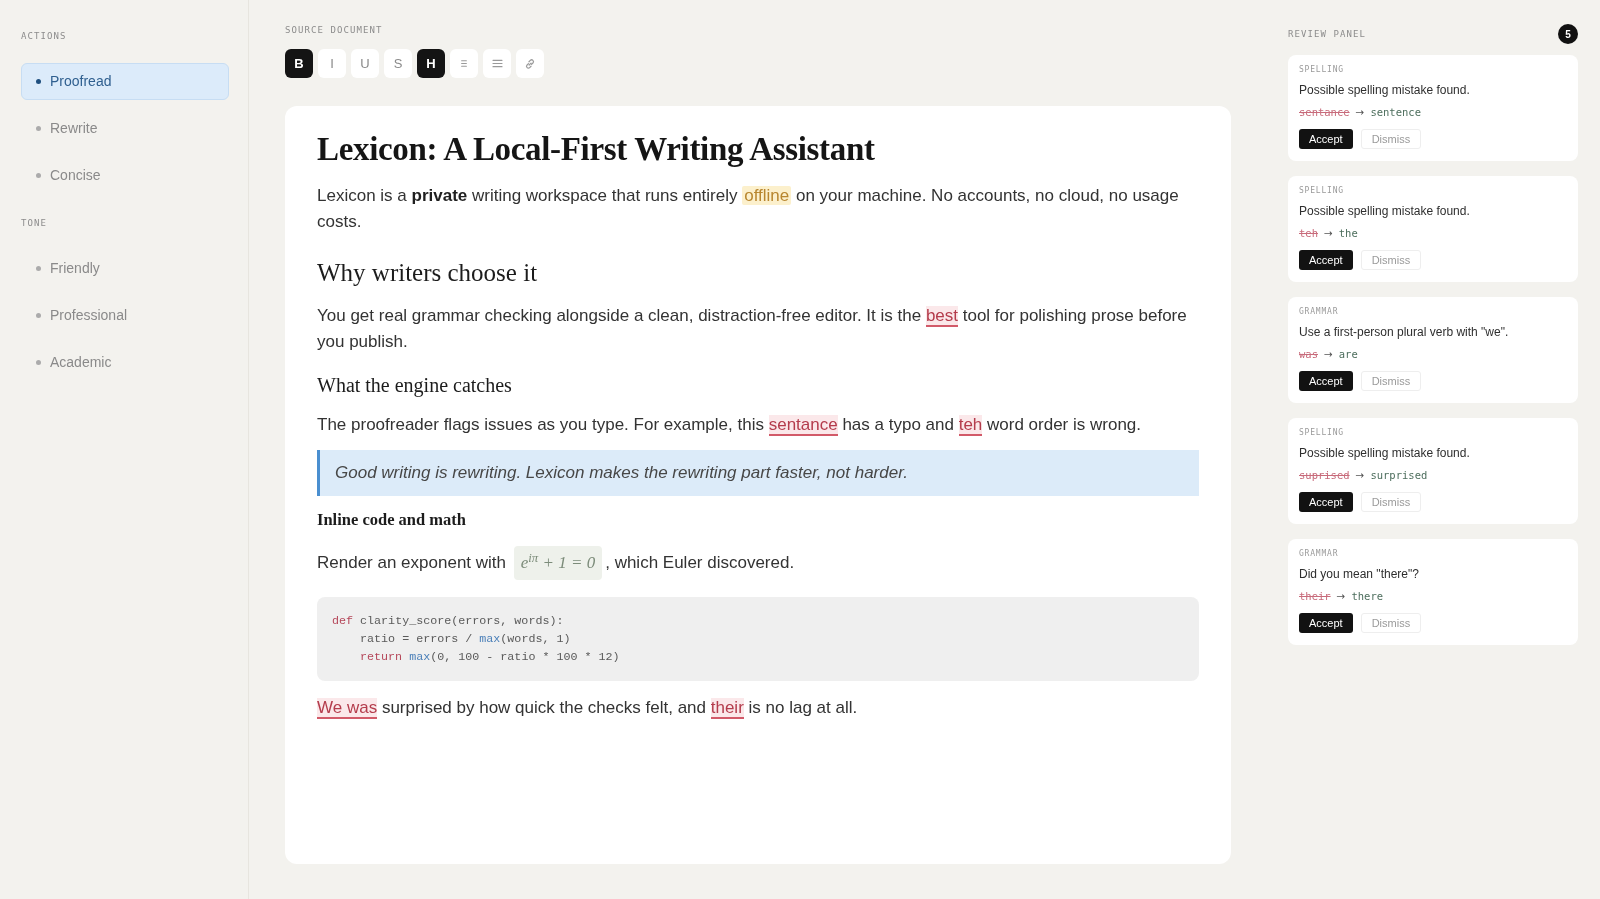 The height and width of the screenshot is (899, 1600). I want to click on document-title: Lexicon: A Local-First Writing Assistant, so click(596, 149).